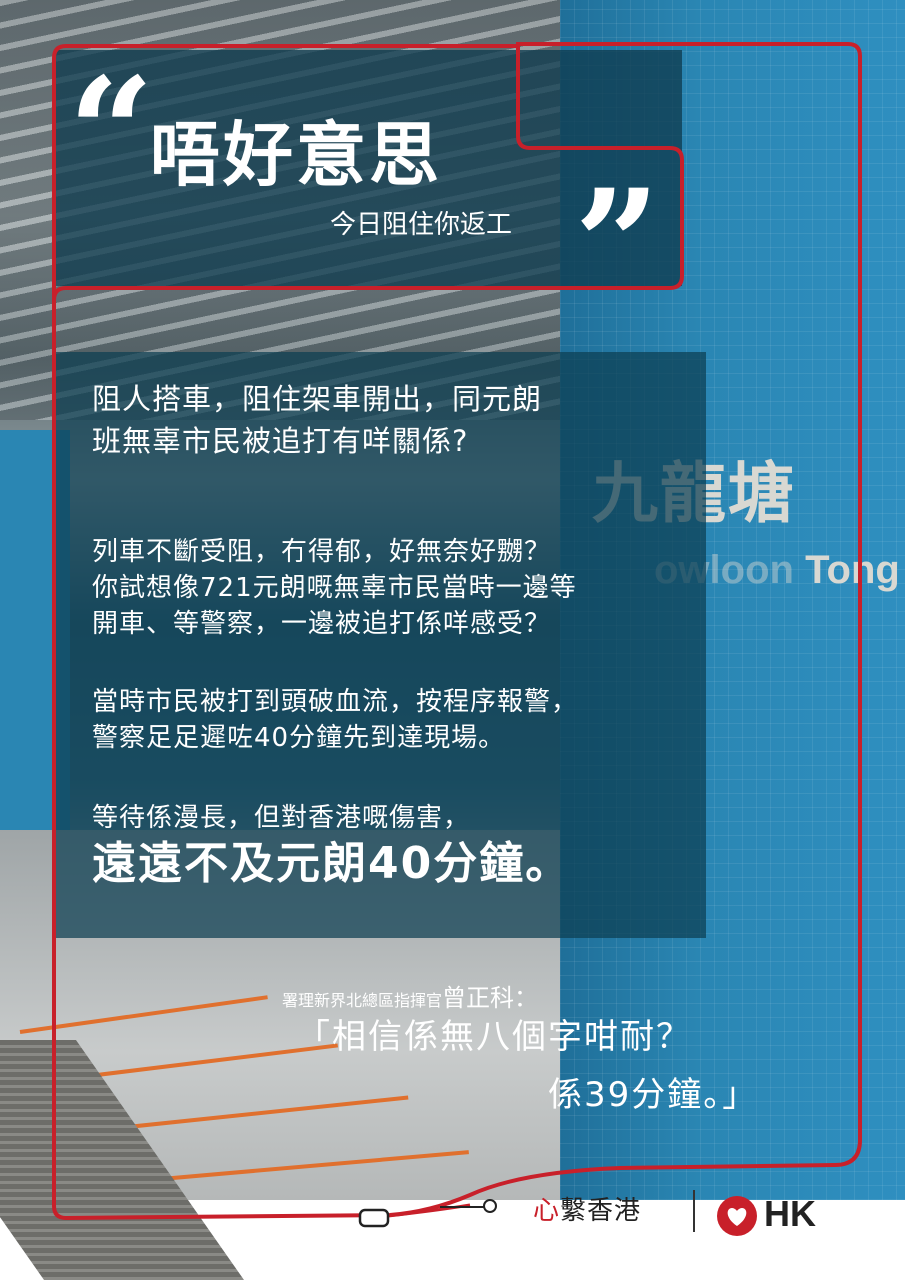 This screenshot has height=1280, width=905. Describe the element at coordinates (421, 225) in the screenshot. I see `headline-subtitle: 今日阻住你返工` at that location.